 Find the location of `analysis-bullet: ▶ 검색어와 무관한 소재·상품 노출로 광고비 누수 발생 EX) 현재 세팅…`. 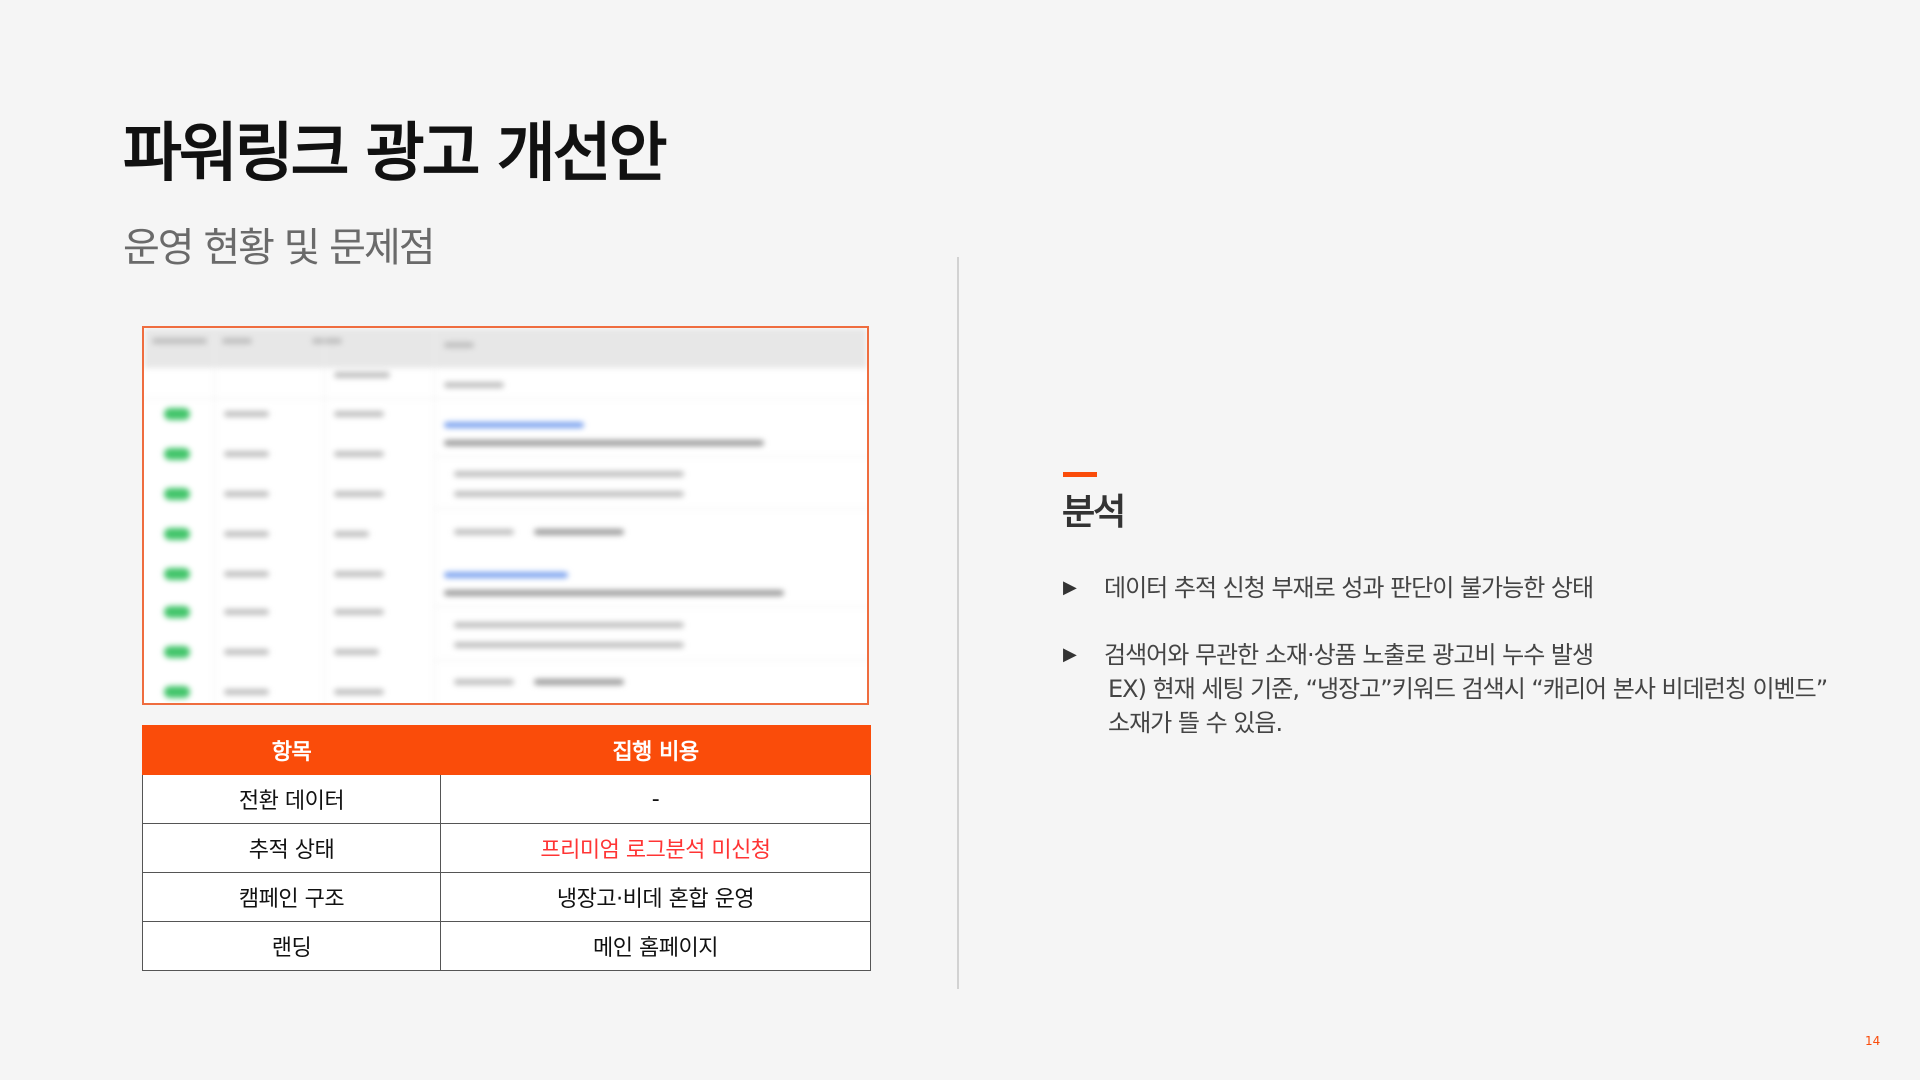

analysis-bullet: ▶ 검색어와 무관한 소재·상품 노출로 광고비 누수 발생 EX) 현재 세팅… is located at coordinates (1445, 689).